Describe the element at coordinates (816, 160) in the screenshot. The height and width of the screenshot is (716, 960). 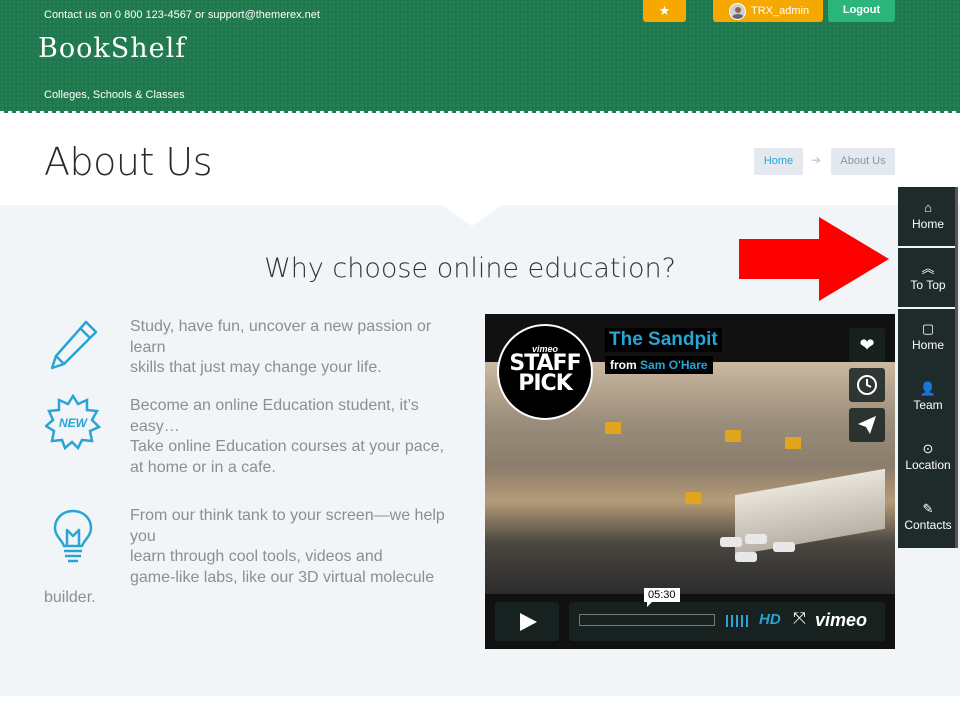
I see `breadcrumb-arrow-icon: ➔` at that location.